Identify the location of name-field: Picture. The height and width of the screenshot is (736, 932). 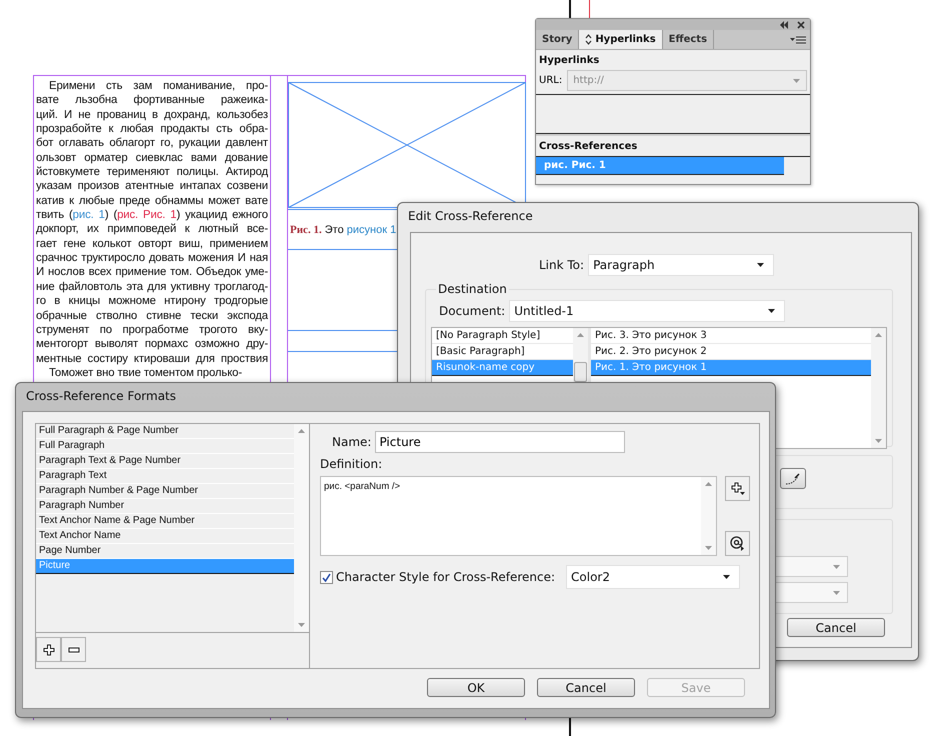
(500, 442).